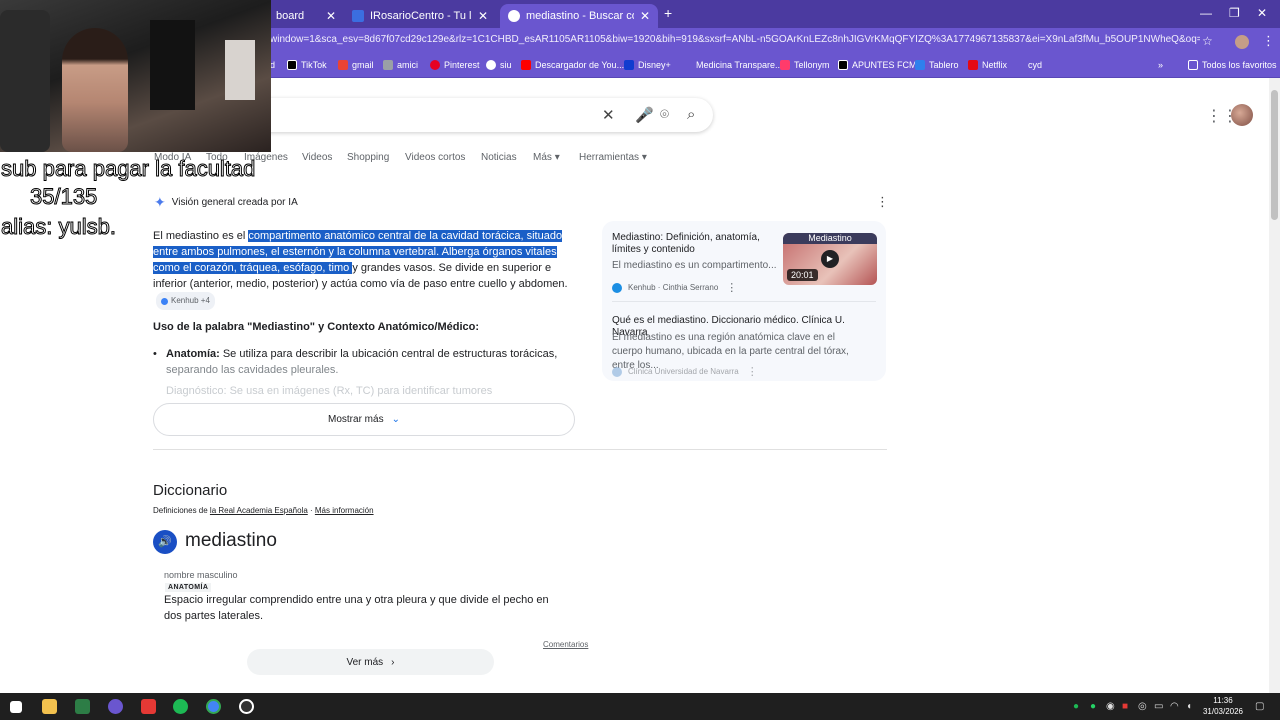 This screenshot has width=1280, height=720. What do you see at coordinates (629, 65) in the screenshot?
I see `disney-icon` at bounding box center [629, 65].